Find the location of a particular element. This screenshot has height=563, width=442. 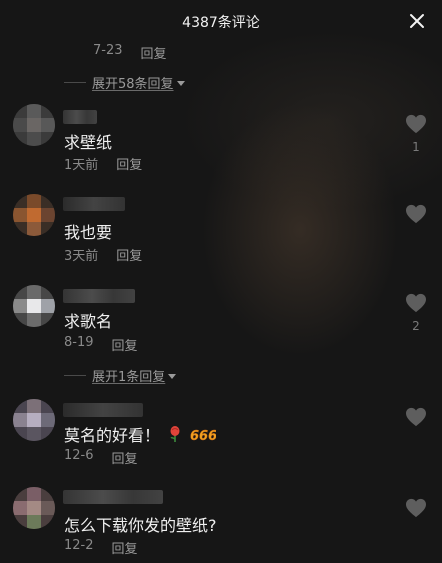

svg-text: 666 is located at coordinates (203, 436).